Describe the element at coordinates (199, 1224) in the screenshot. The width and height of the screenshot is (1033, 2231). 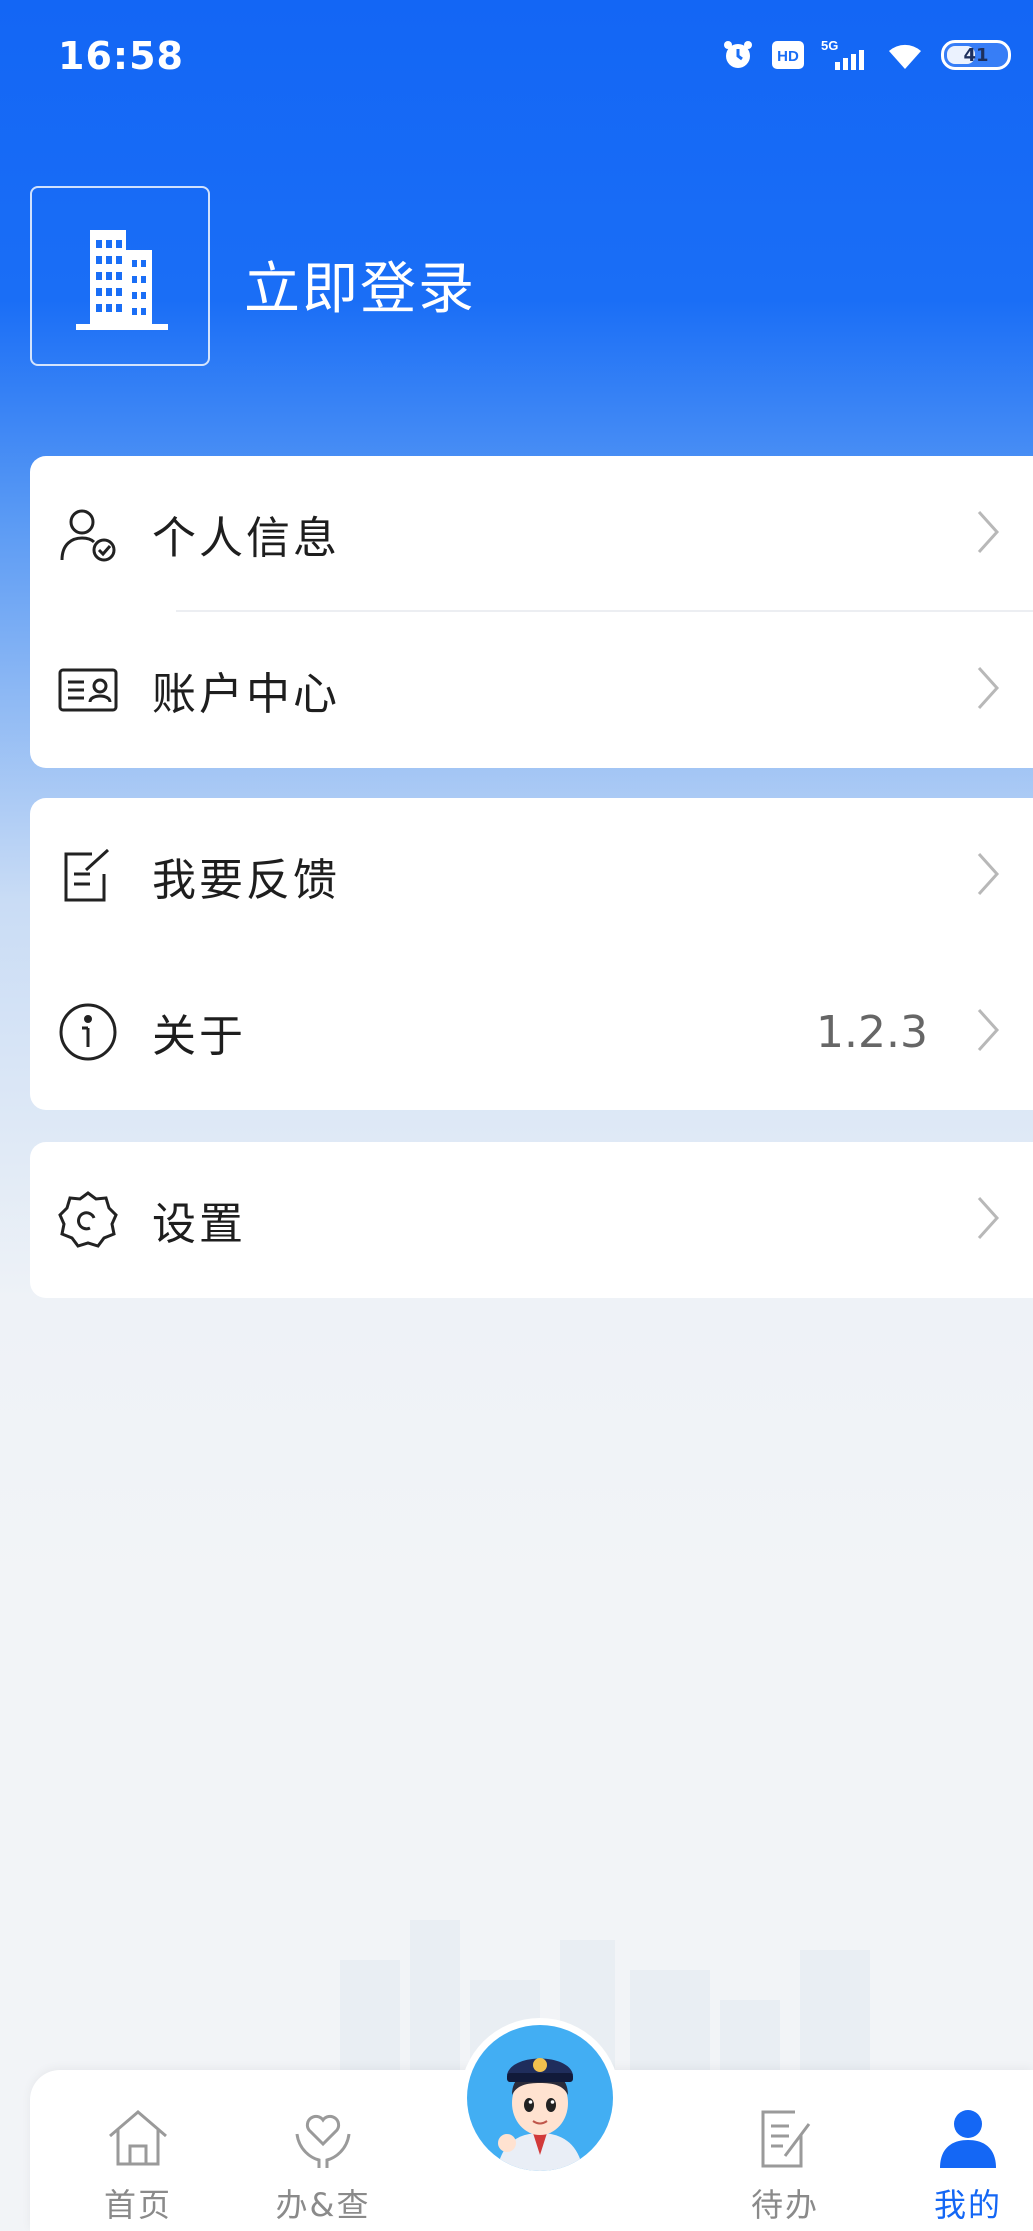
I see `menu-item-label: 设置` at that location.